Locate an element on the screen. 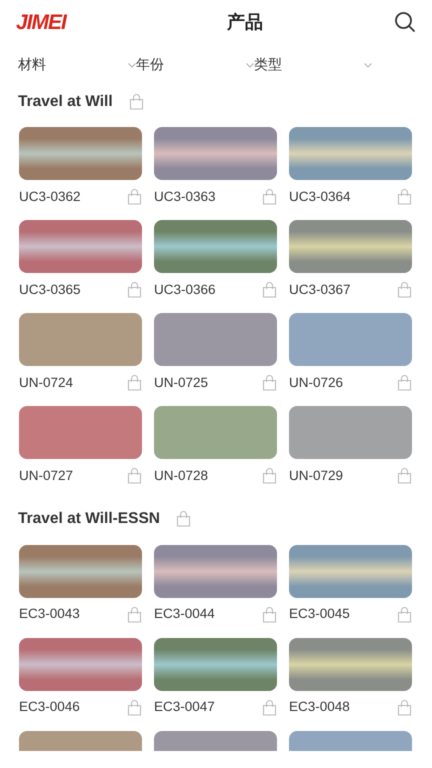  page-title: 产品 is located at coordinates (244, 22).